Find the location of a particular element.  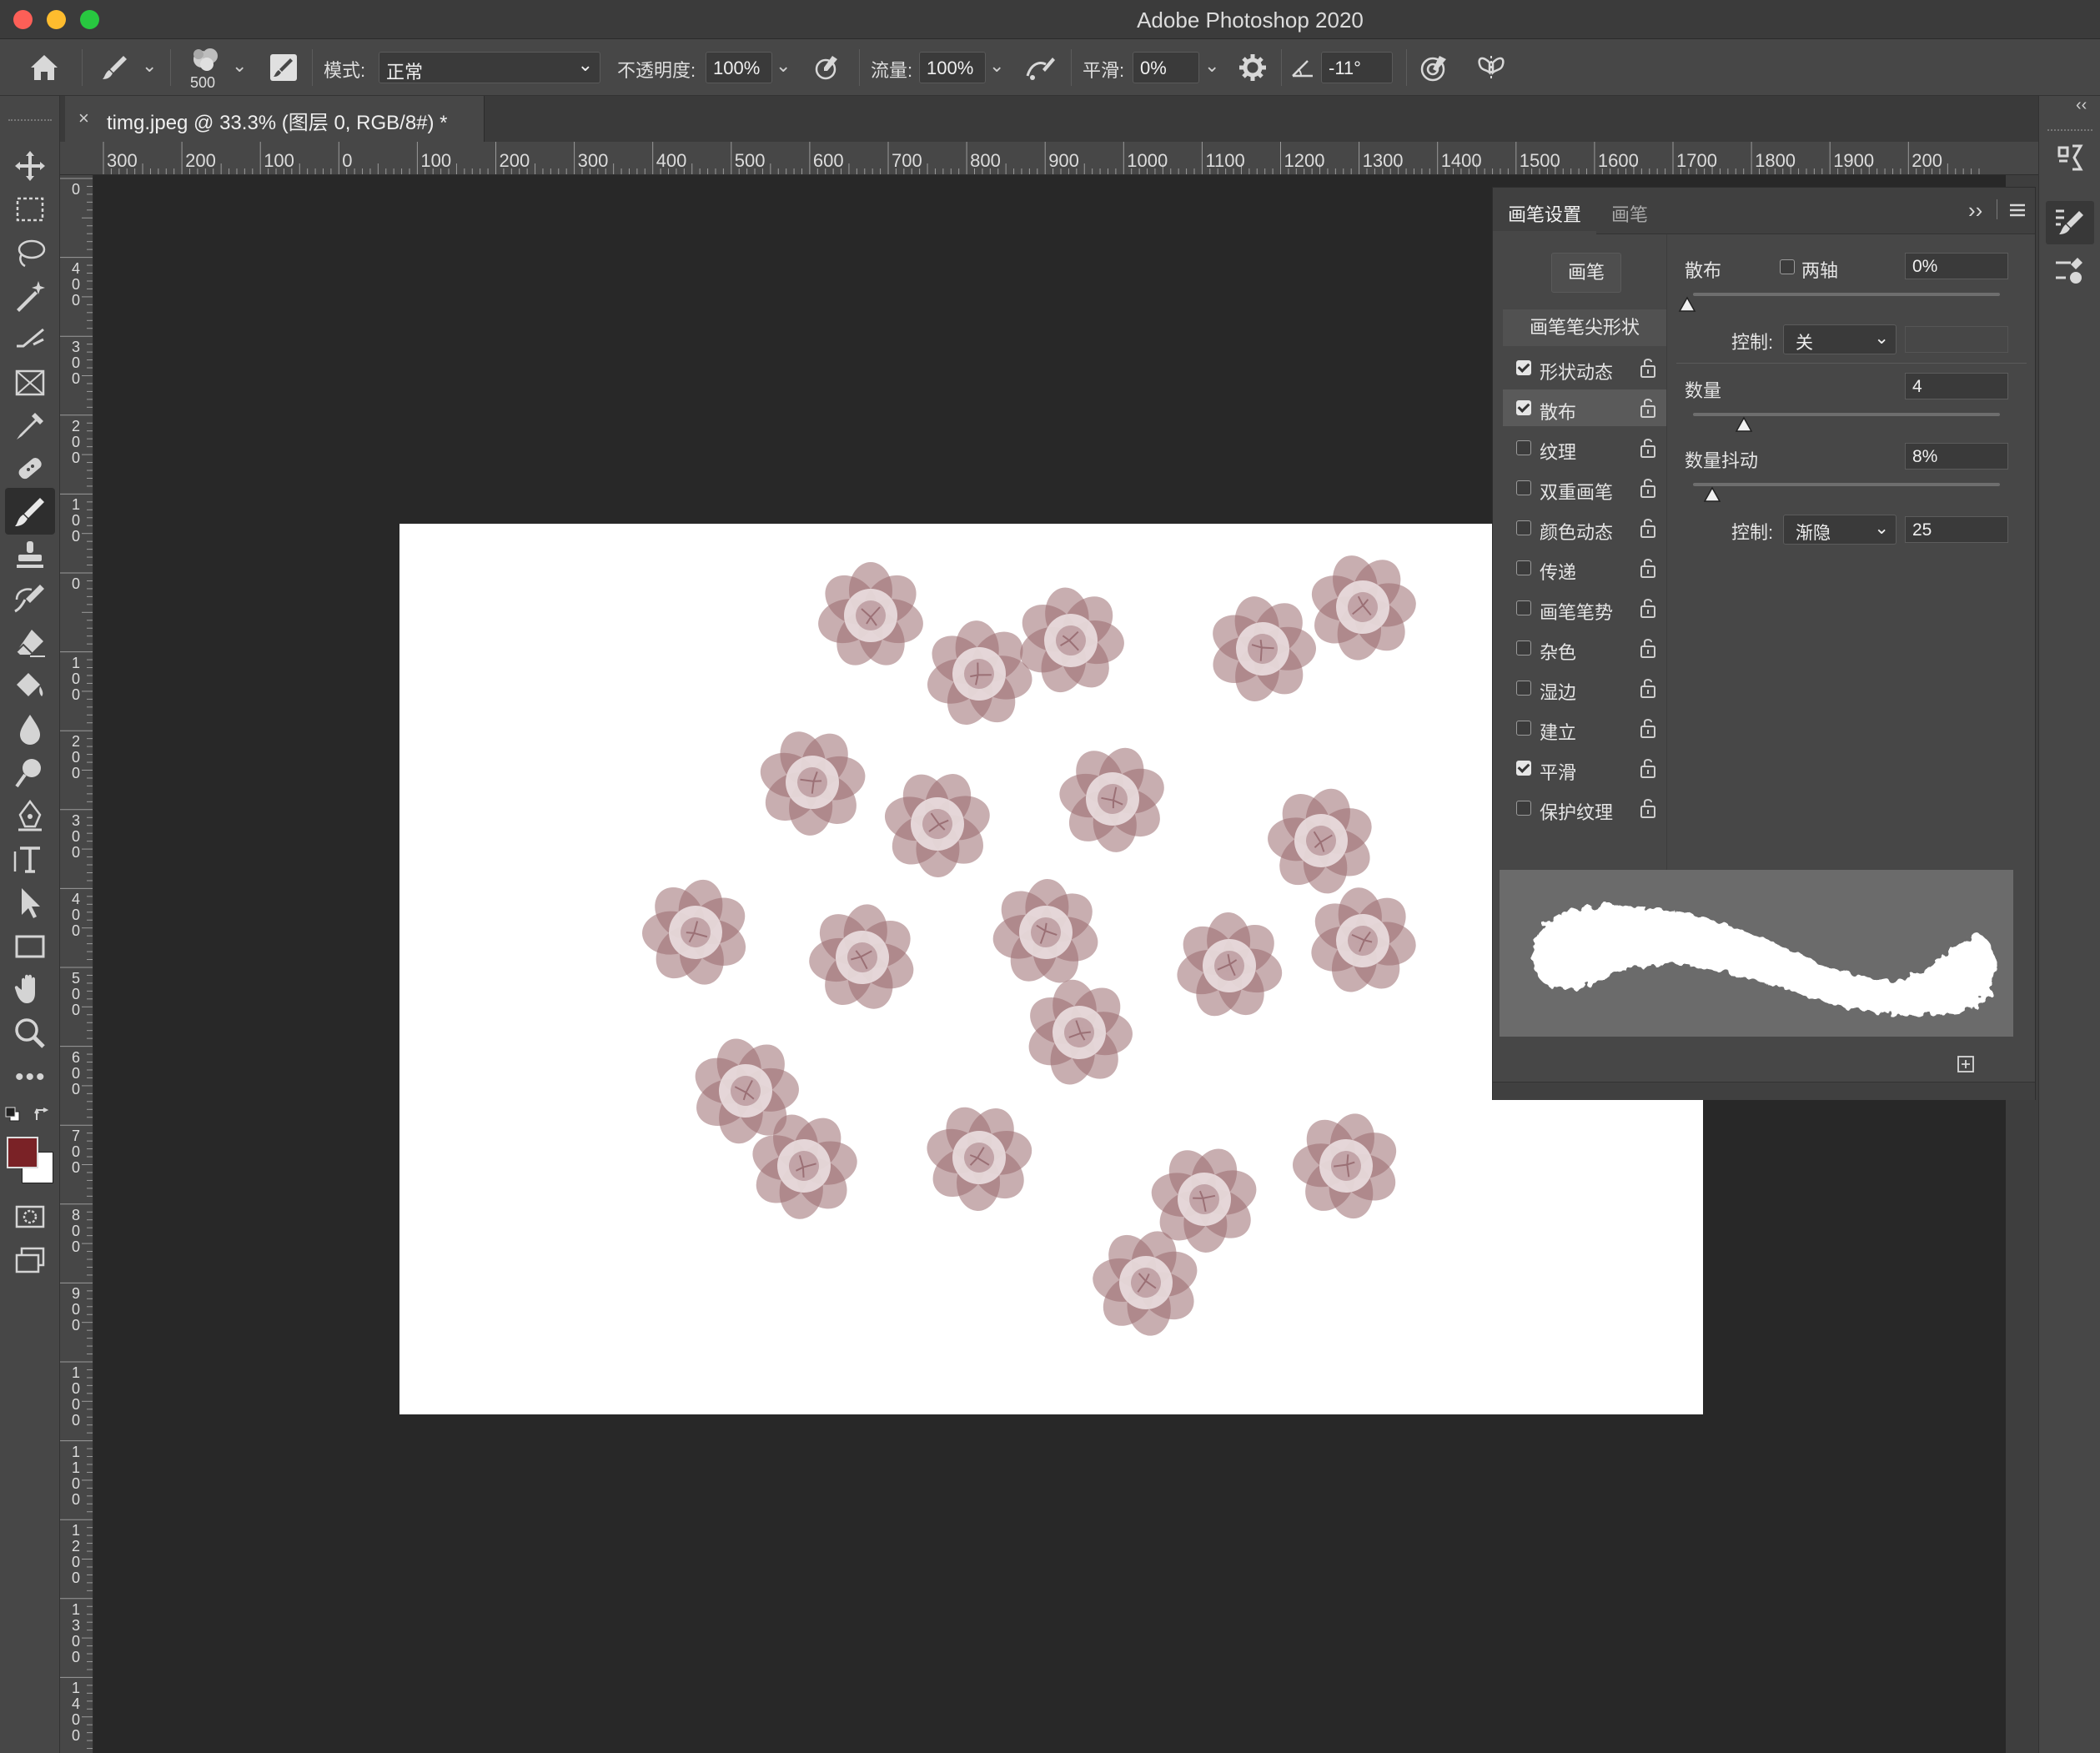

history-panel-icon is located at coordinates (2070, 157).